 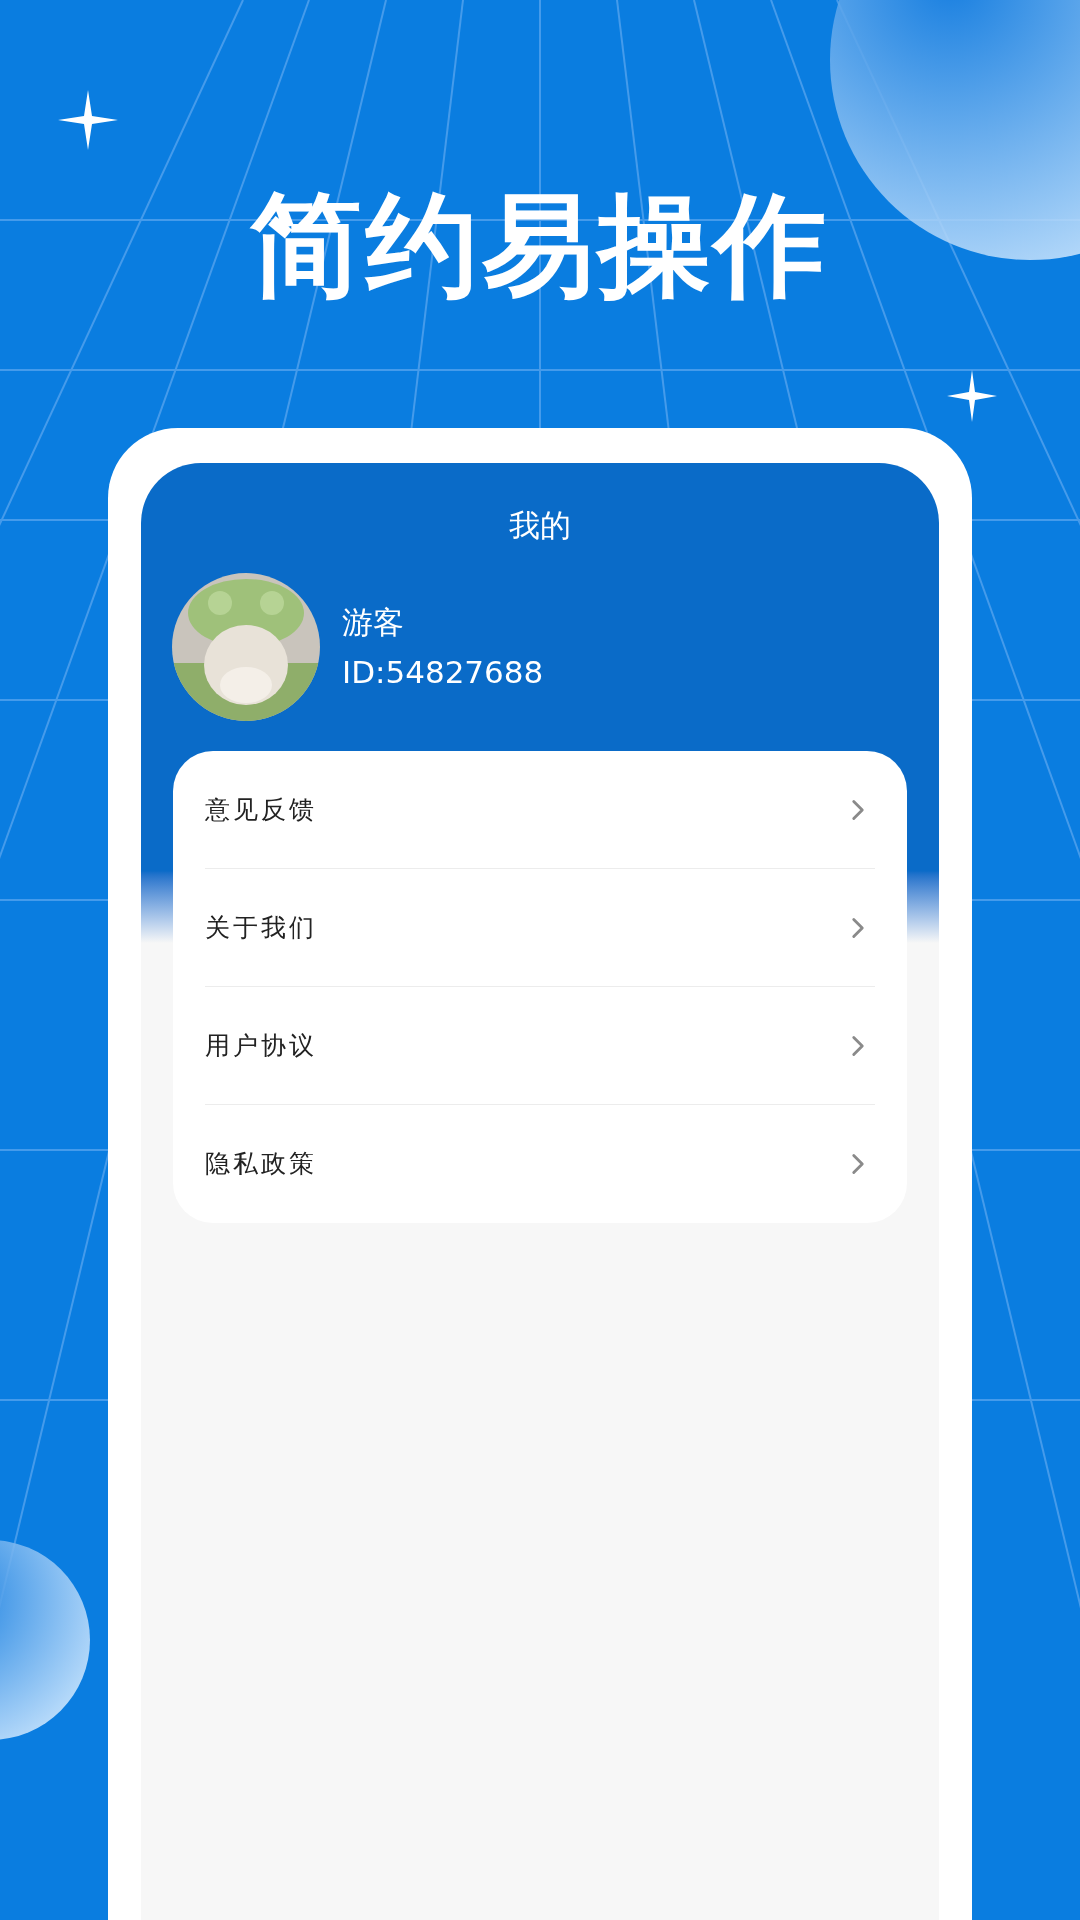 What do you see at coordinates (540, 928) in the screenshot?
I see `menu-item: 关于我们` at bounding box center [540, 928].